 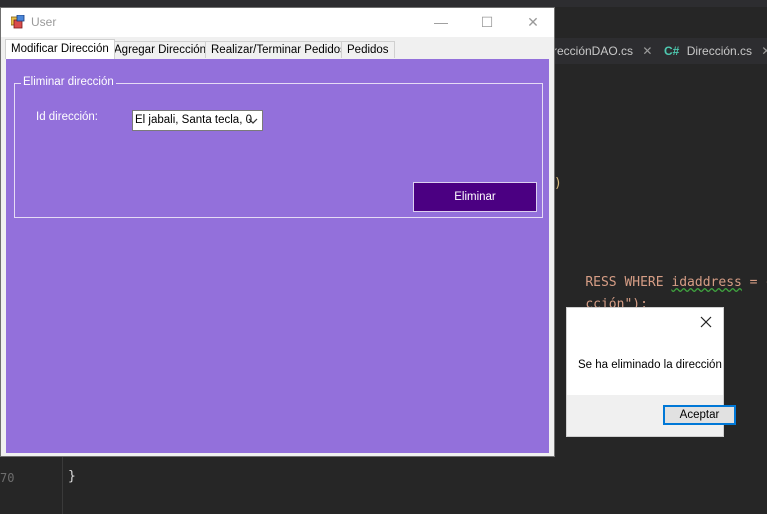 What do you see at coordinates (558, 183) in the screenshot?
I see `code-paren: )` at bounding box center [558, 183].